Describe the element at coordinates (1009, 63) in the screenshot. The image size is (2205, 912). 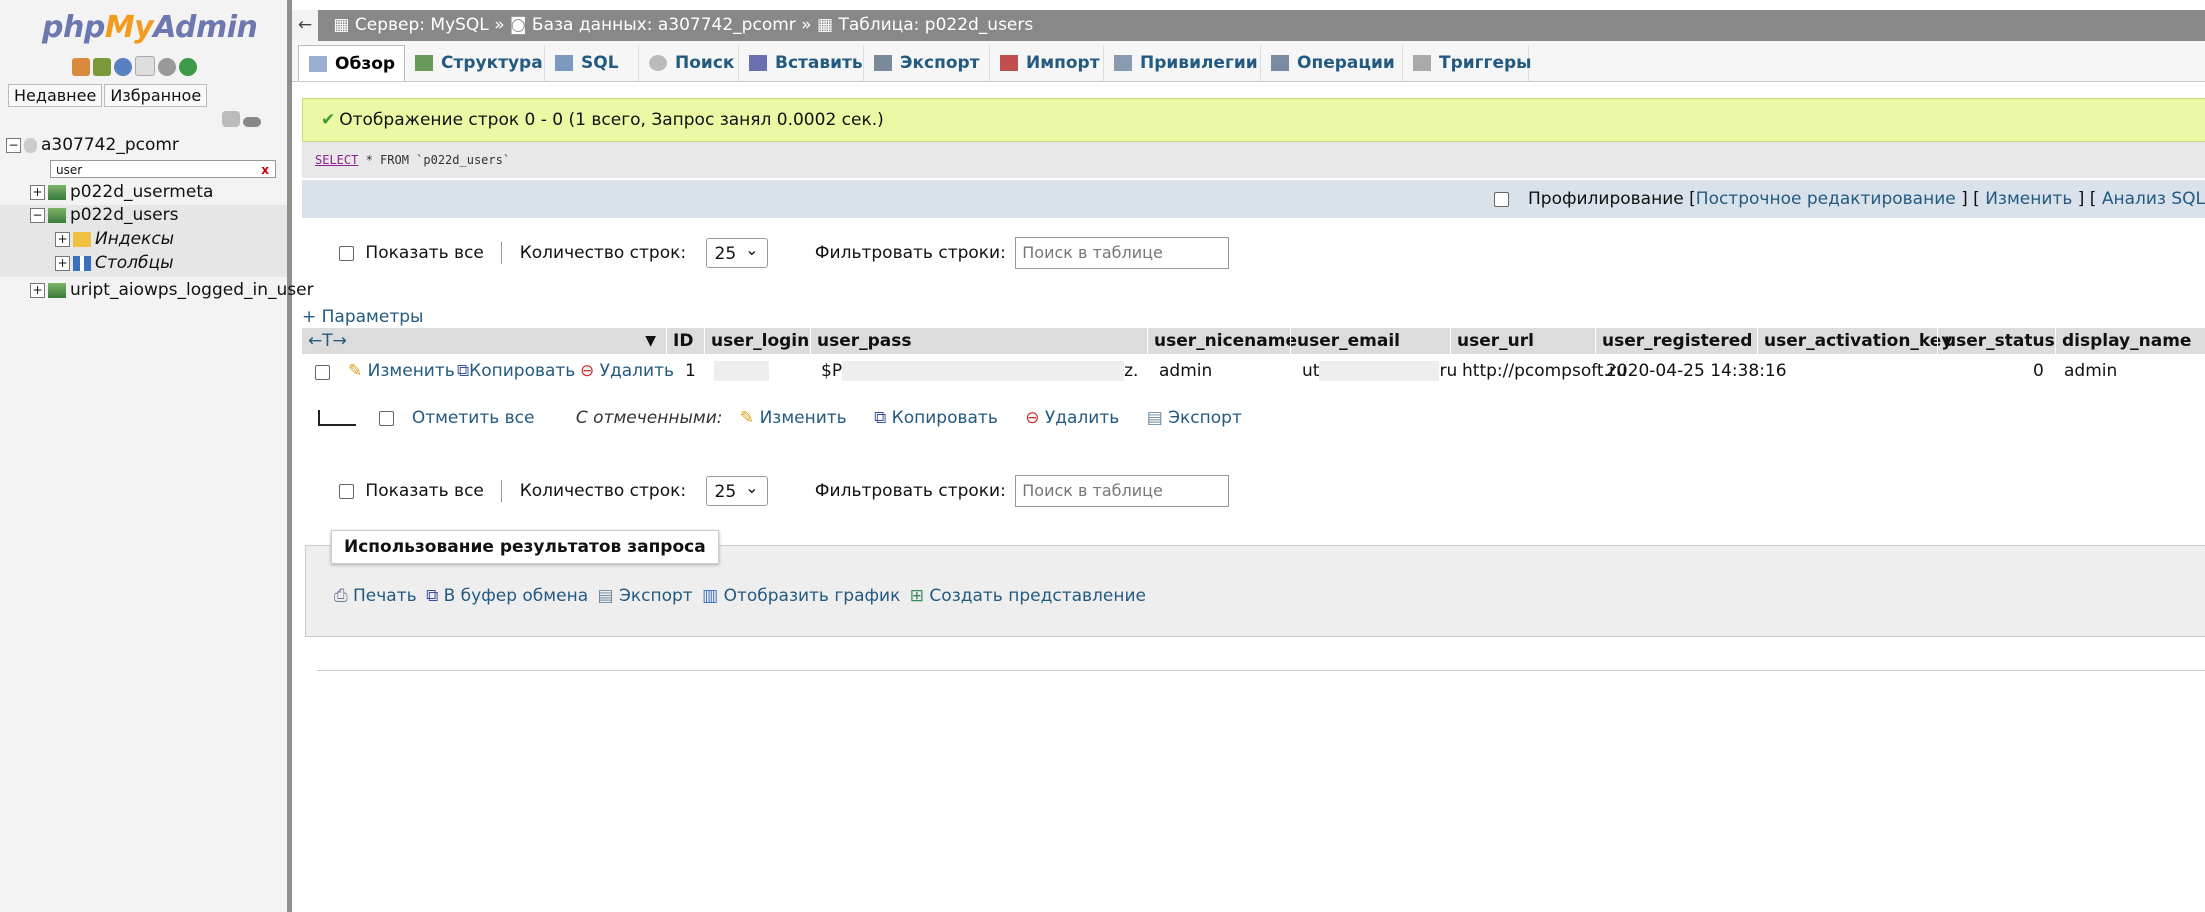
I see `import-icon` at that location.